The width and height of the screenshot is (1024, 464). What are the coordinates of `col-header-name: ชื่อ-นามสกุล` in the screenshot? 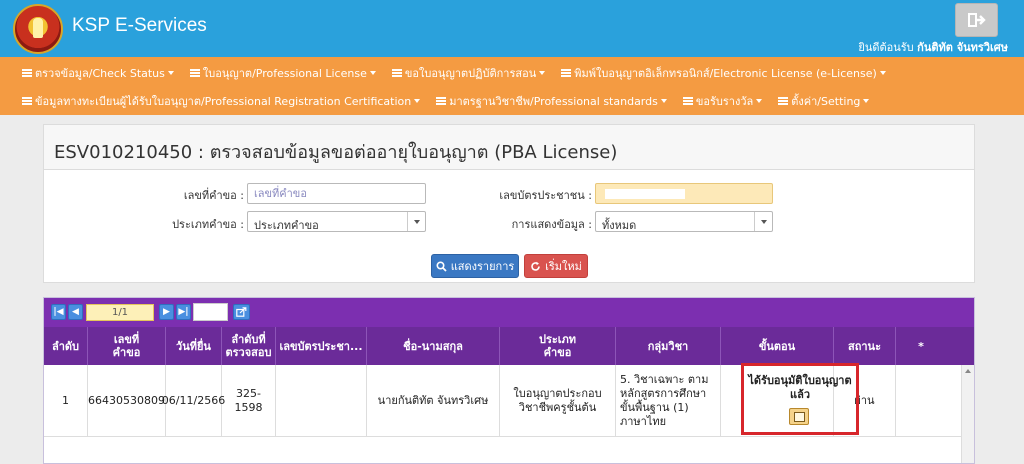 It's located at (433, 346).